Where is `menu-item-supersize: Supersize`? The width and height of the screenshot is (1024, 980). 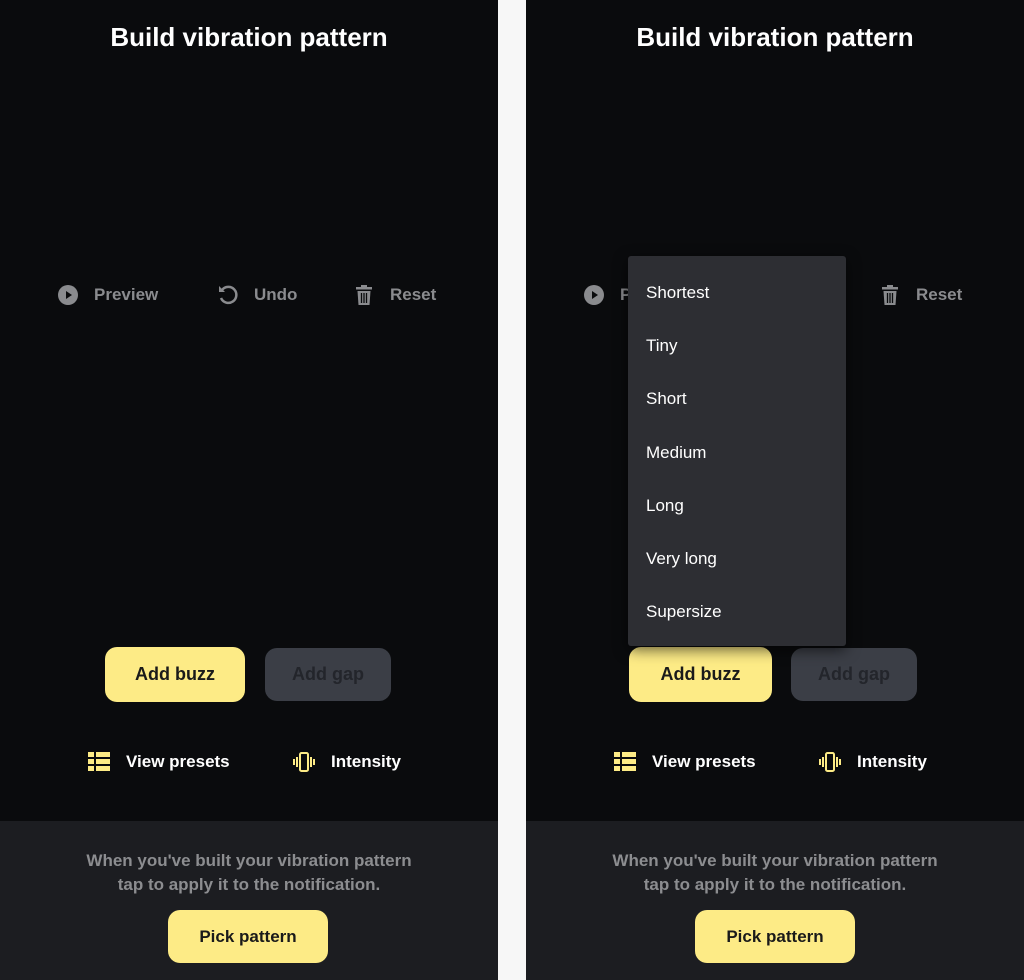
menu-item-supersize: Supersize is located at coordinates (737, 612).